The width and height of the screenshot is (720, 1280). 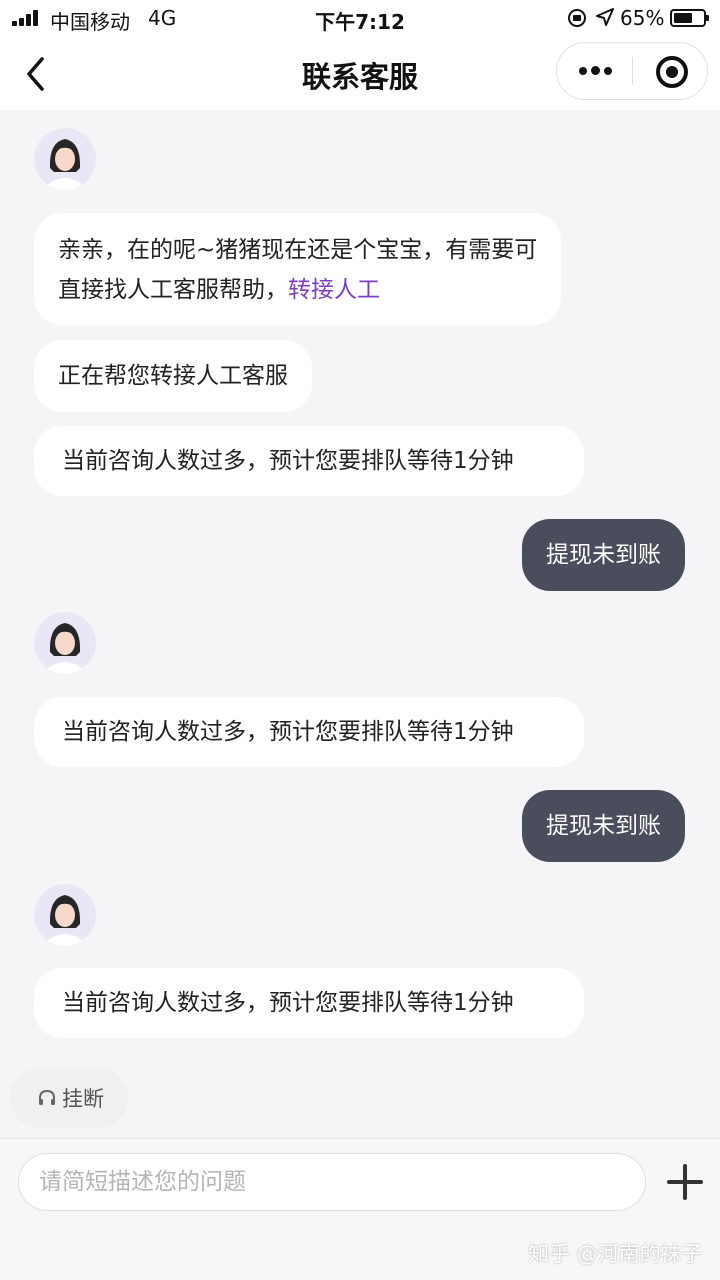 What do you see at coordinates (615, 1254) in the screenshot?
I see `watermark: 知乎 @河南的袜子` at bounding box center [615, 1254].